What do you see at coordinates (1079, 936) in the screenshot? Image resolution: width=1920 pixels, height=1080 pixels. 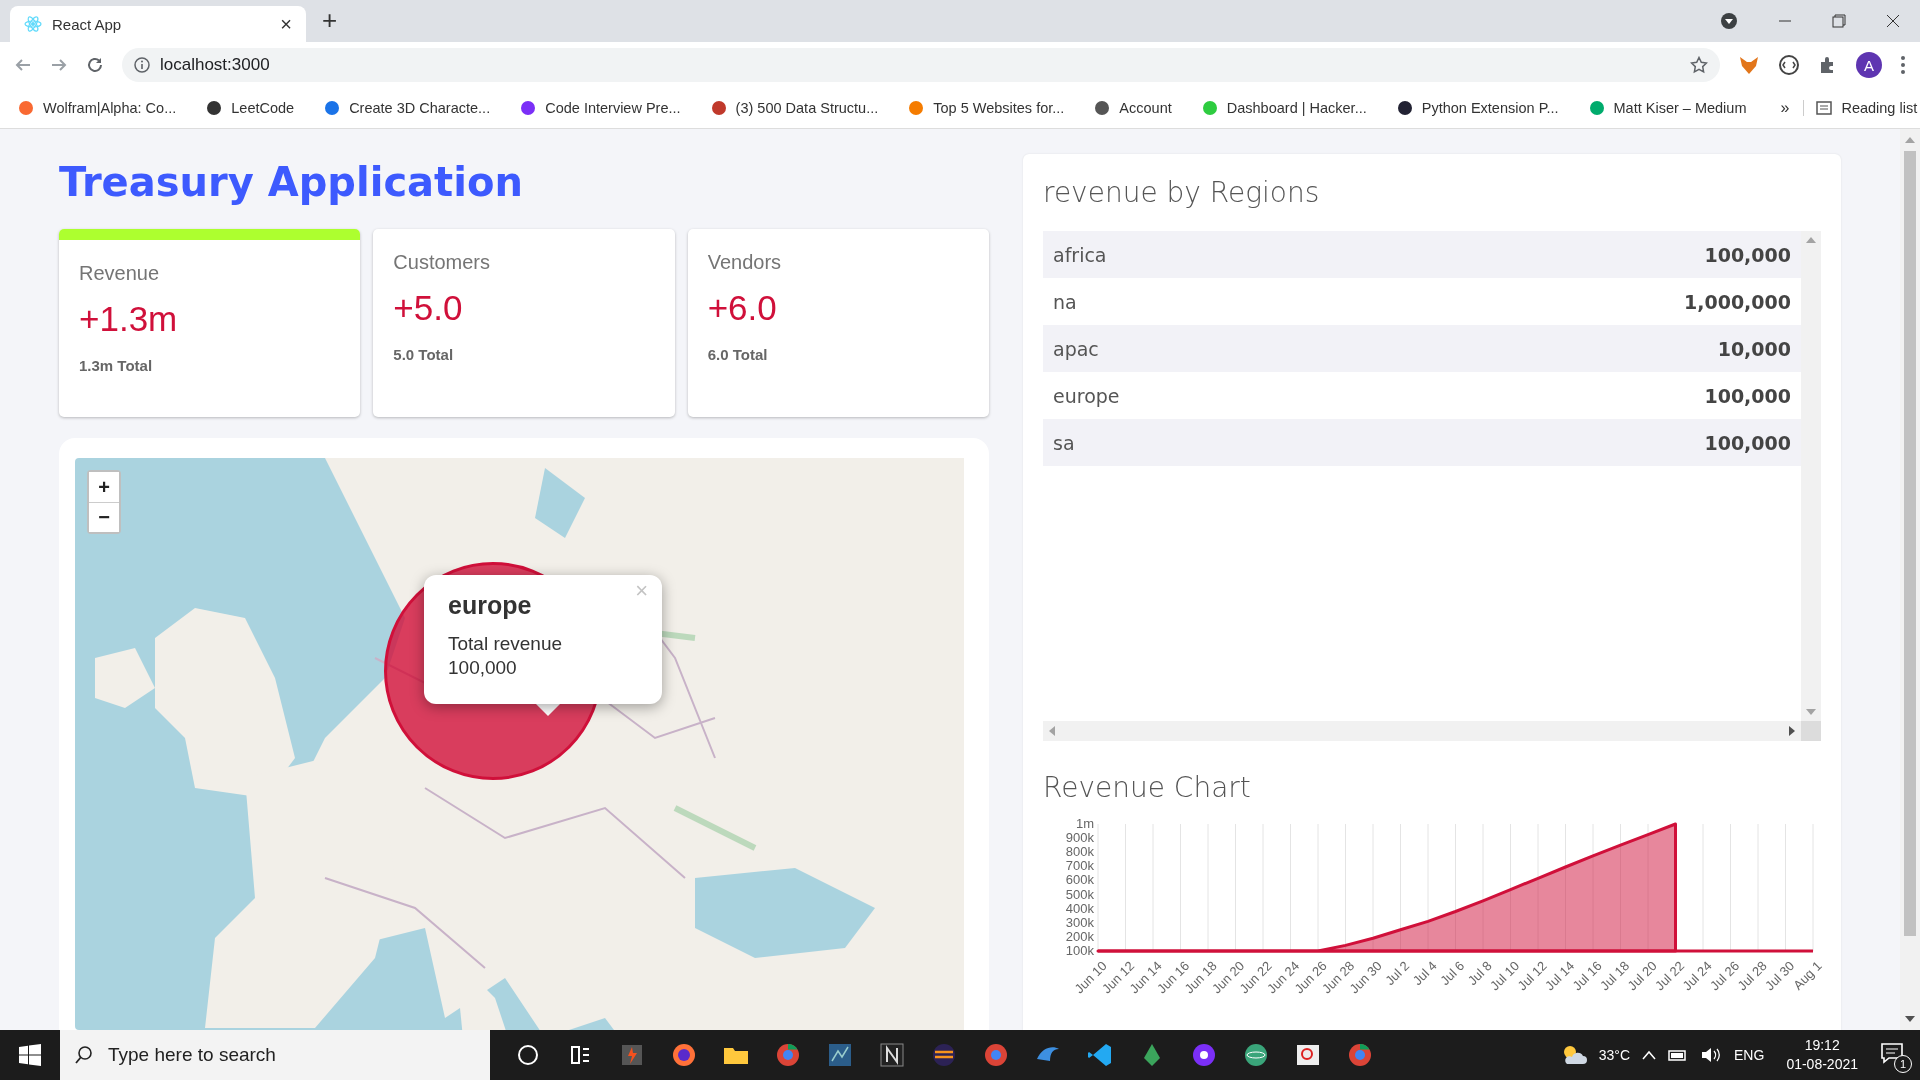 I see `y-tick-label: 200k` at bounding box center [1079, 936].